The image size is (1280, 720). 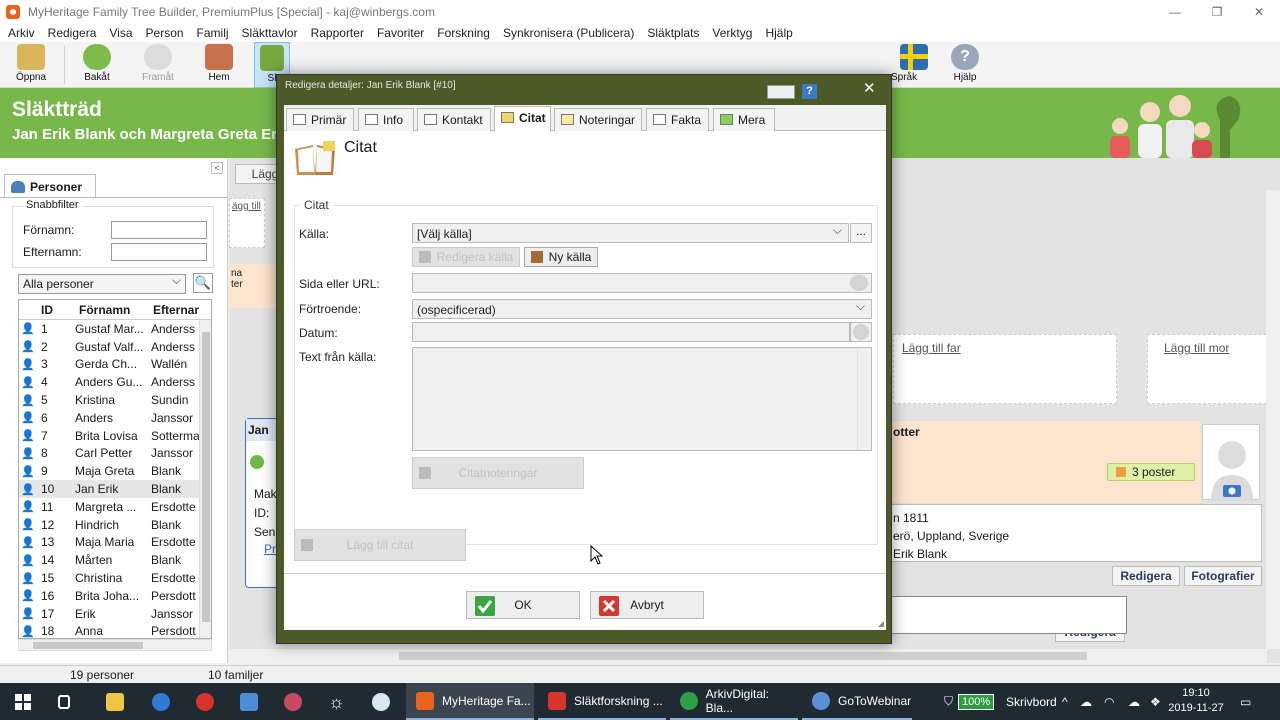 I want to click on date-picker-button, so click(x=861, y=332).